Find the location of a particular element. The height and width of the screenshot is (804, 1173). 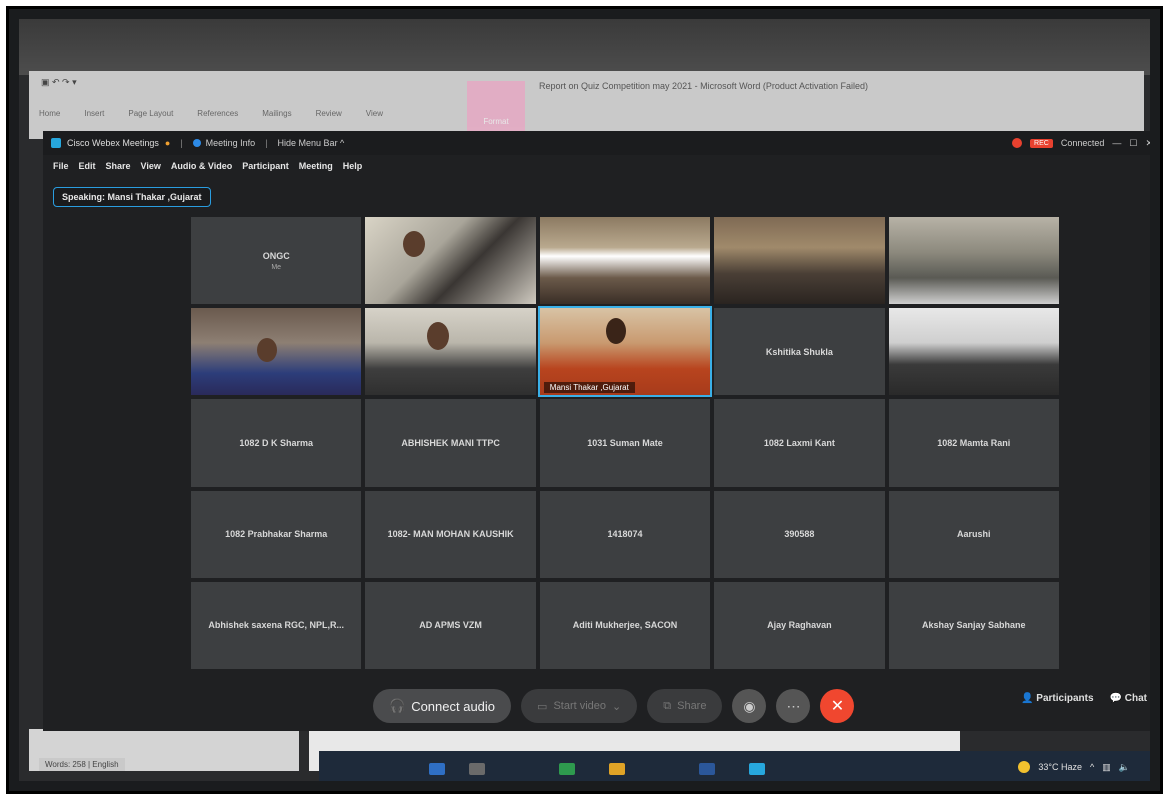

participant-name: 1082 Laxmi Kant is located at coordinates (799, 442).